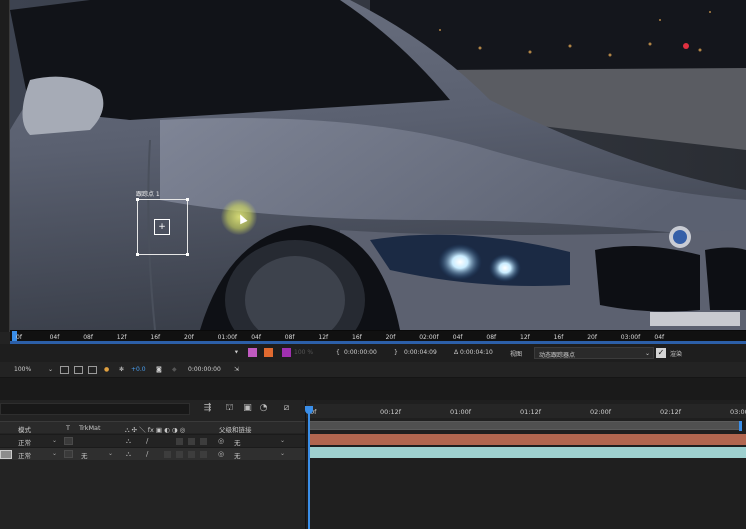  Describe the element at coordinates (92, 370) in the screenshot. I see `mask-icon` at that location.